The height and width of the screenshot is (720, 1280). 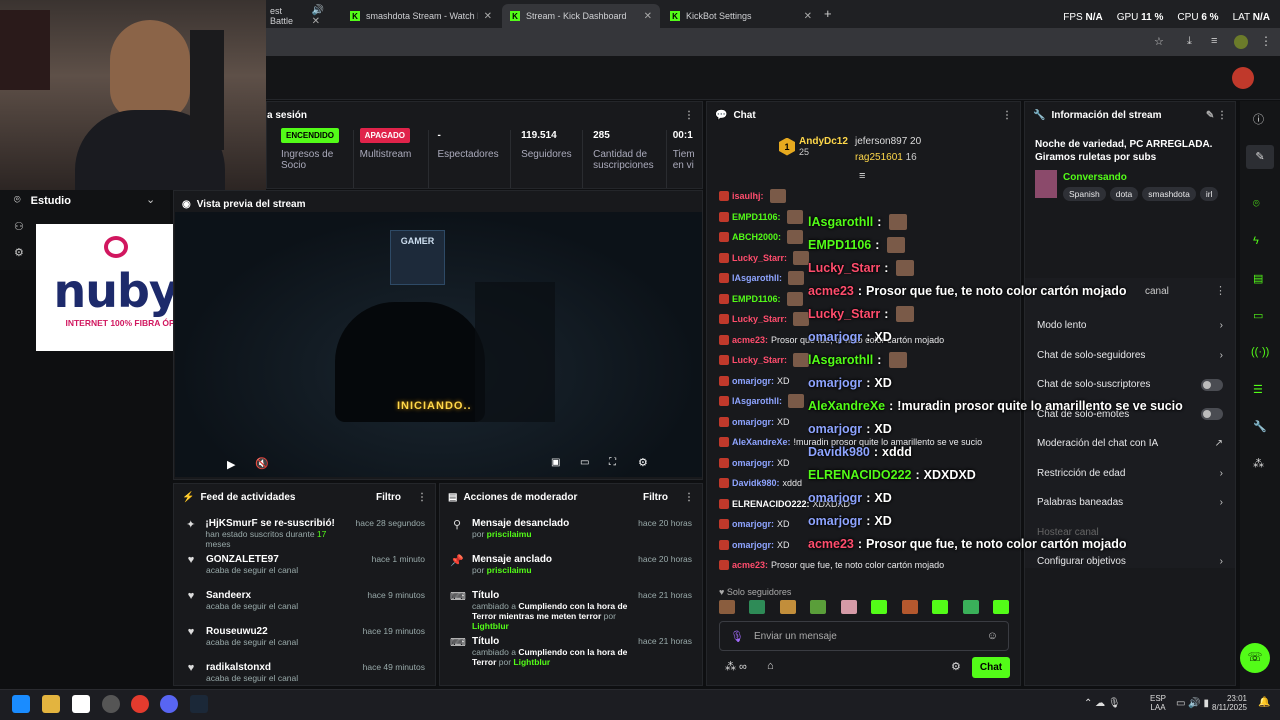 I want to click on close-icon: 🔊 ✕, so click(x=323, y=16).